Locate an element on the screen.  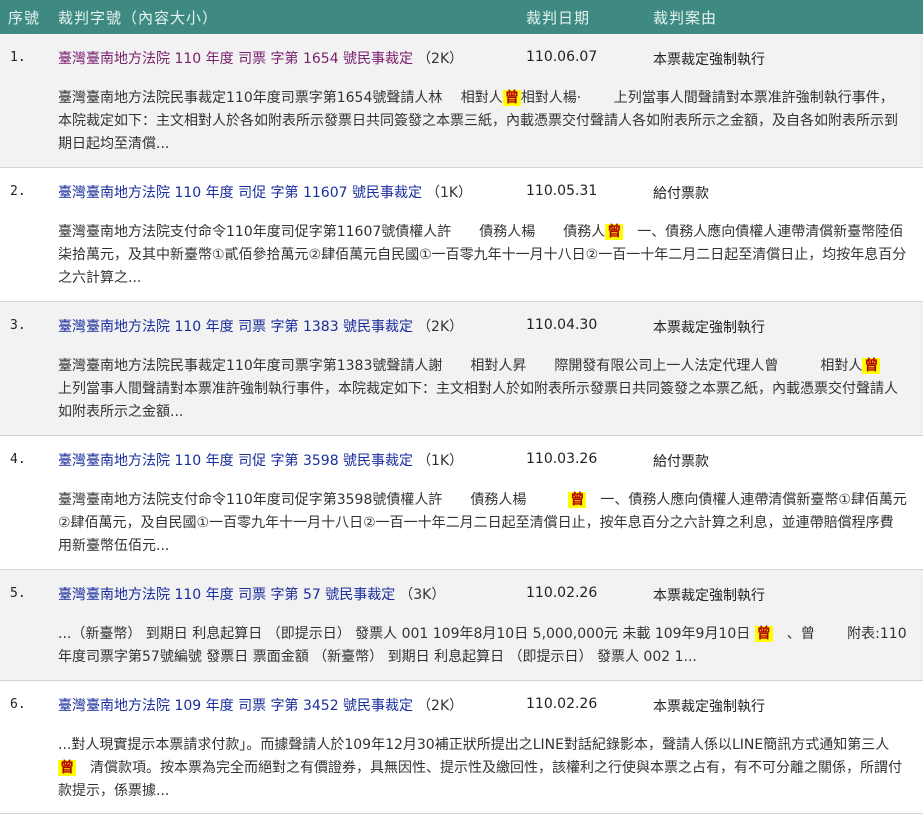
case-title: 臺灣臺南地方法院 110 年度 司票 字第 57 號民事裁定 （3K） is located at coordinates (251, 594).